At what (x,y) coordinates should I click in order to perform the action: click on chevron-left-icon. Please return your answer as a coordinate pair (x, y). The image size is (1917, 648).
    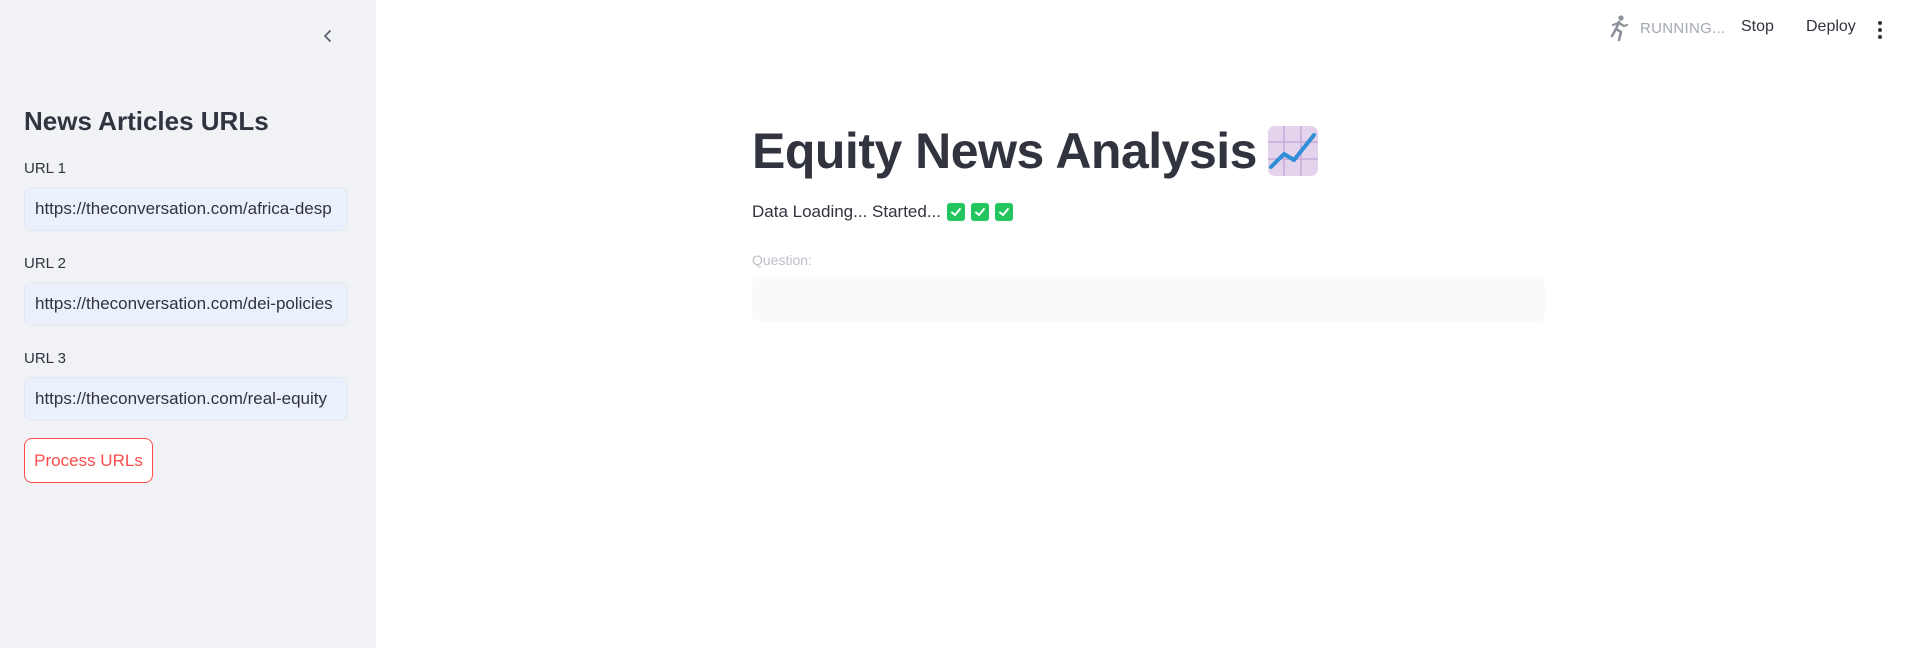
    Looking at the image, I should click on (327, 36).